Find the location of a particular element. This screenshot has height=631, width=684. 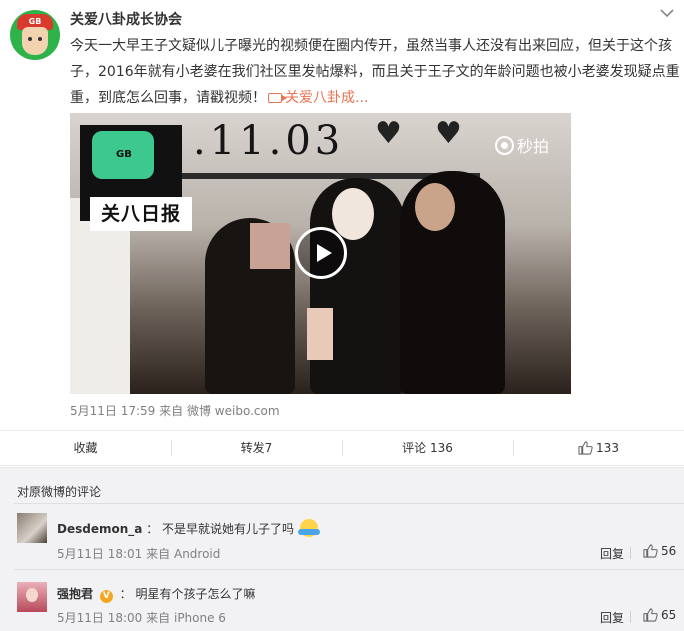

comment-item: 强抱君 V ： 明星有个孩子怎么了嘛 is located at coordinates (156, 594).